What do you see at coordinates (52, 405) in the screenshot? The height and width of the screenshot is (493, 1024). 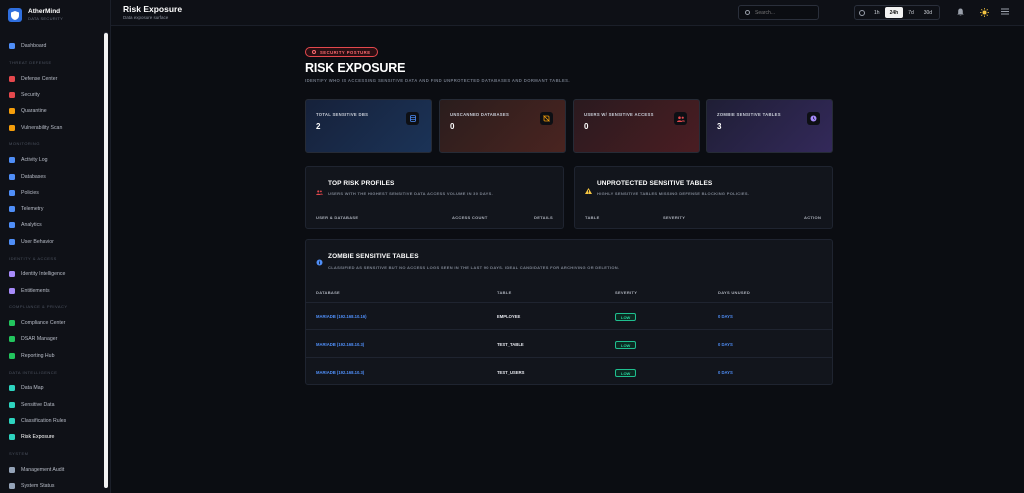 I see `sidebar-item-sensitive-data: Sensitive Data` at bounding box center [52, 405].